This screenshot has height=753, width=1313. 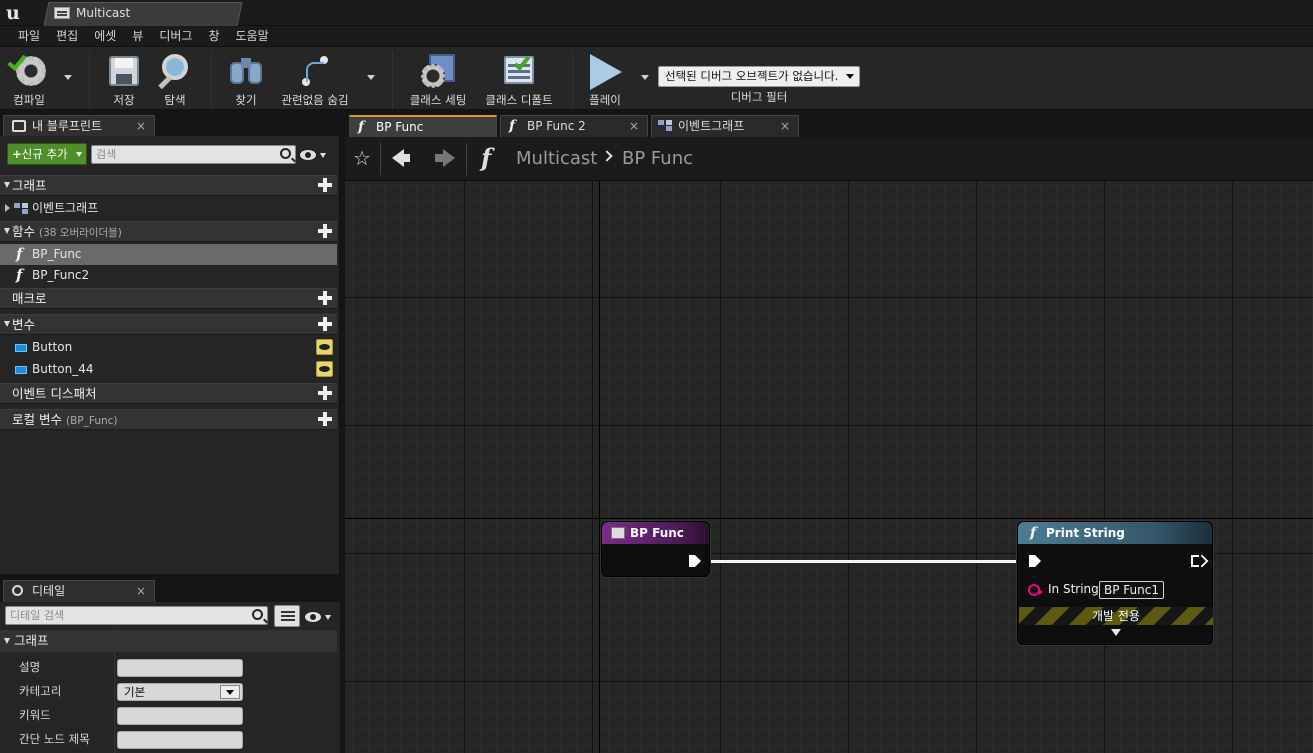 I want to click on variable-item-button: Button, so click(x=168, y=347).